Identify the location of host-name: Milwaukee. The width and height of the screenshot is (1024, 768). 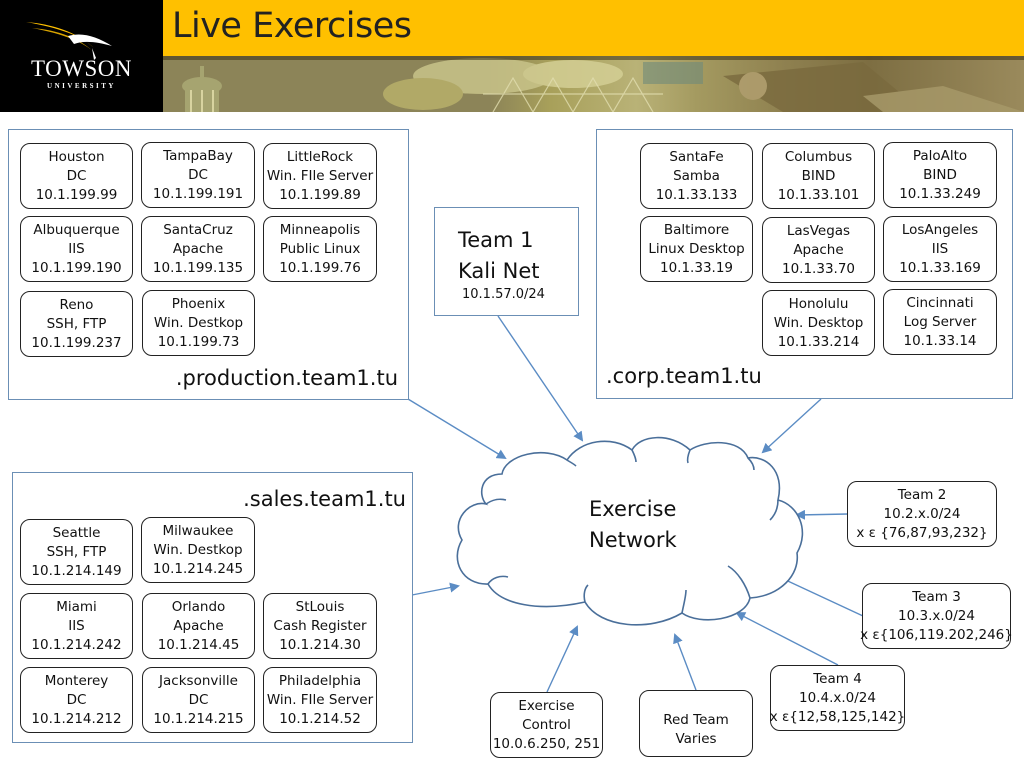
(198, 530).